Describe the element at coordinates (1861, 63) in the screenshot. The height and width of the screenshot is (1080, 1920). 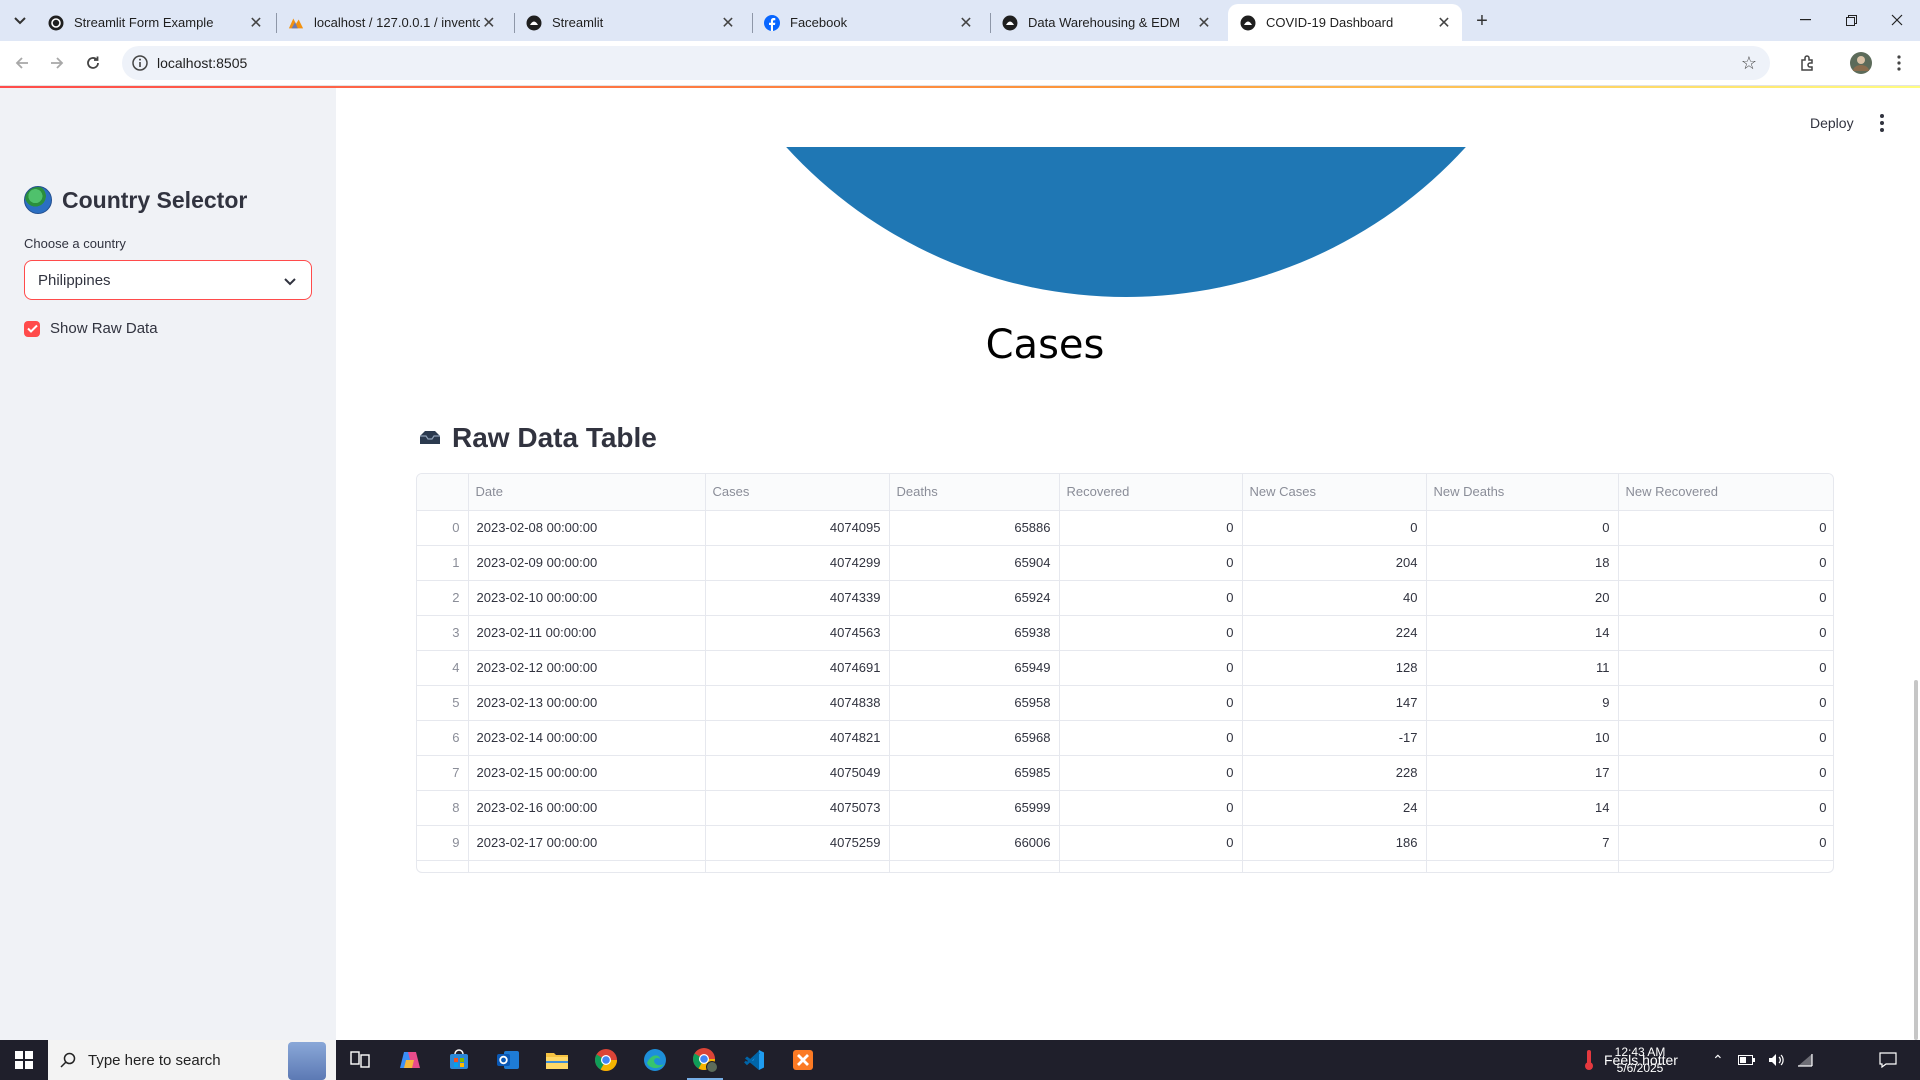
I see `profile-avatar-icon` at that location.